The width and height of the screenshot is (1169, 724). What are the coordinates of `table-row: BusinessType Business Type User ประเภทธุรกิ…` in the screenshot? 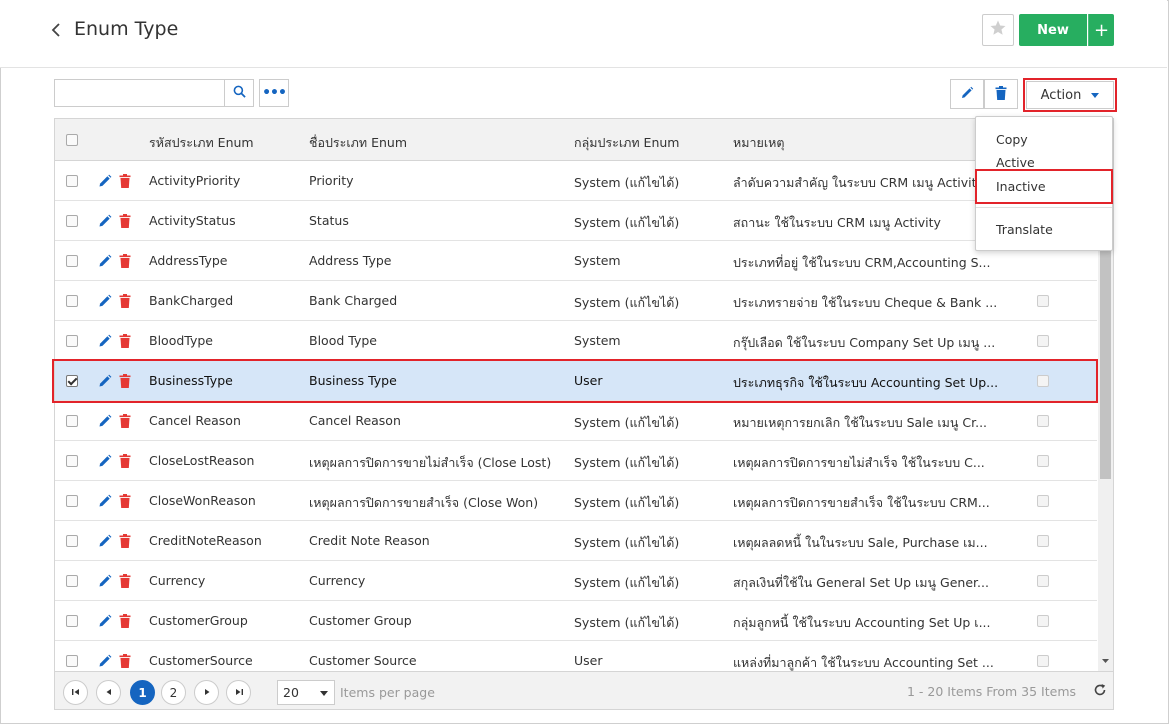 It's located at (576, 381).